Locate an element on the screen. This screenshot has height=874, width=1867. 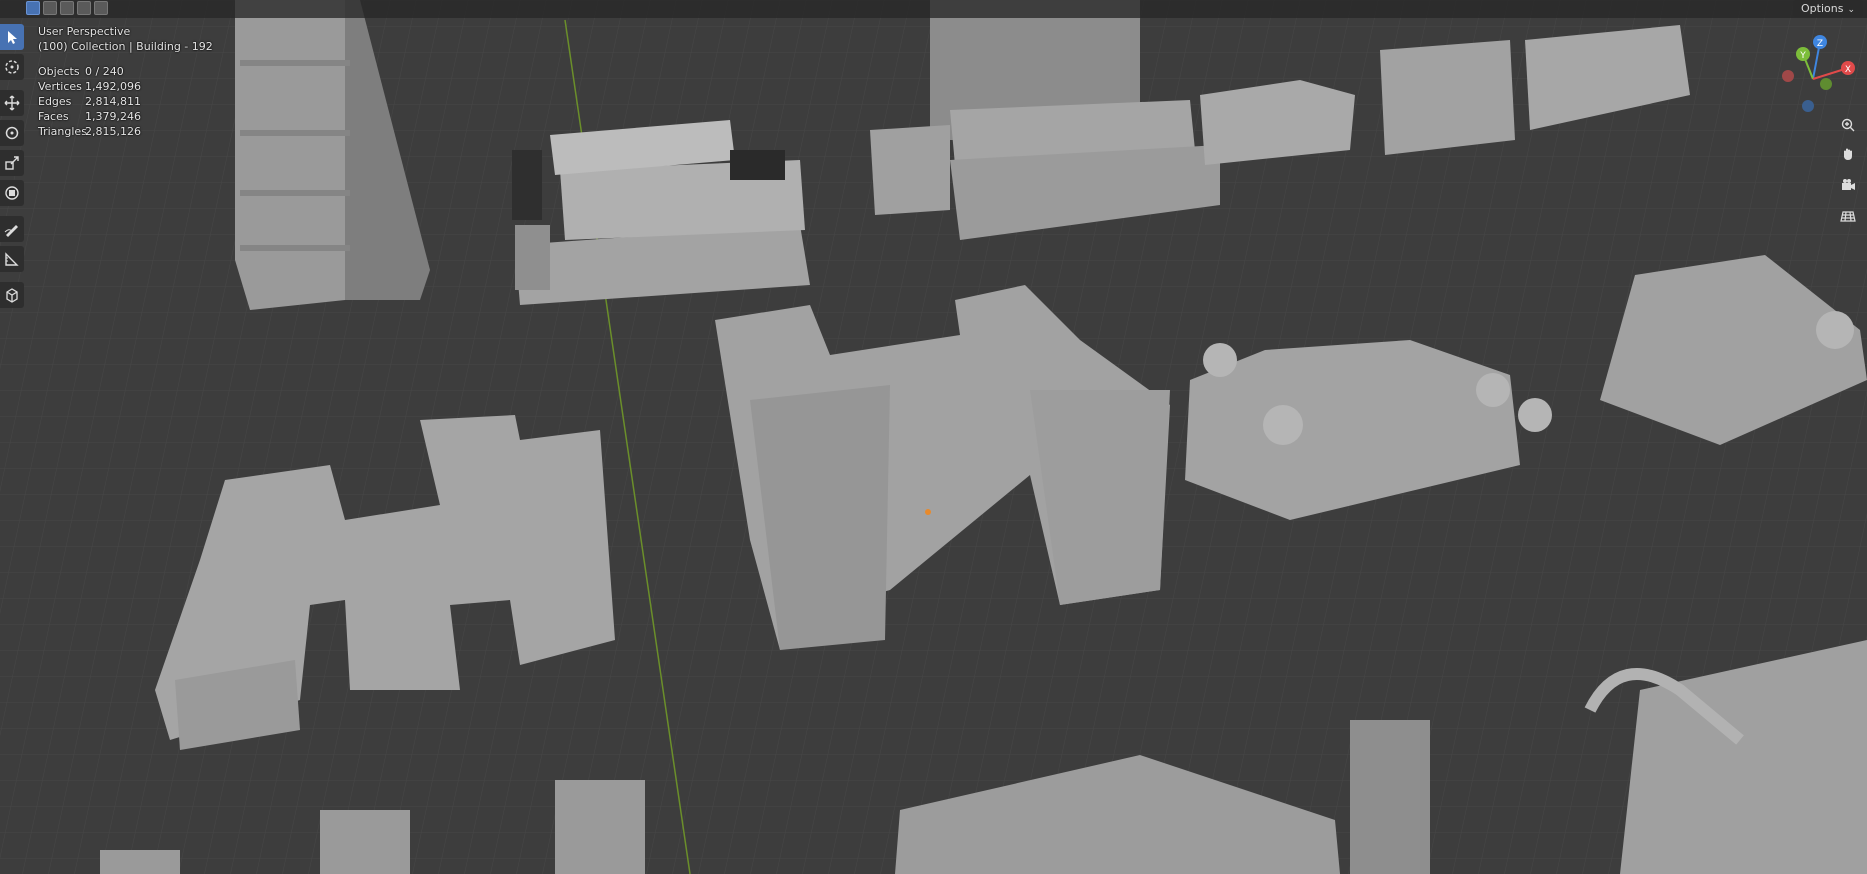
stat-edges: Edges 2,814,811 is located at coordinates (89, 101).